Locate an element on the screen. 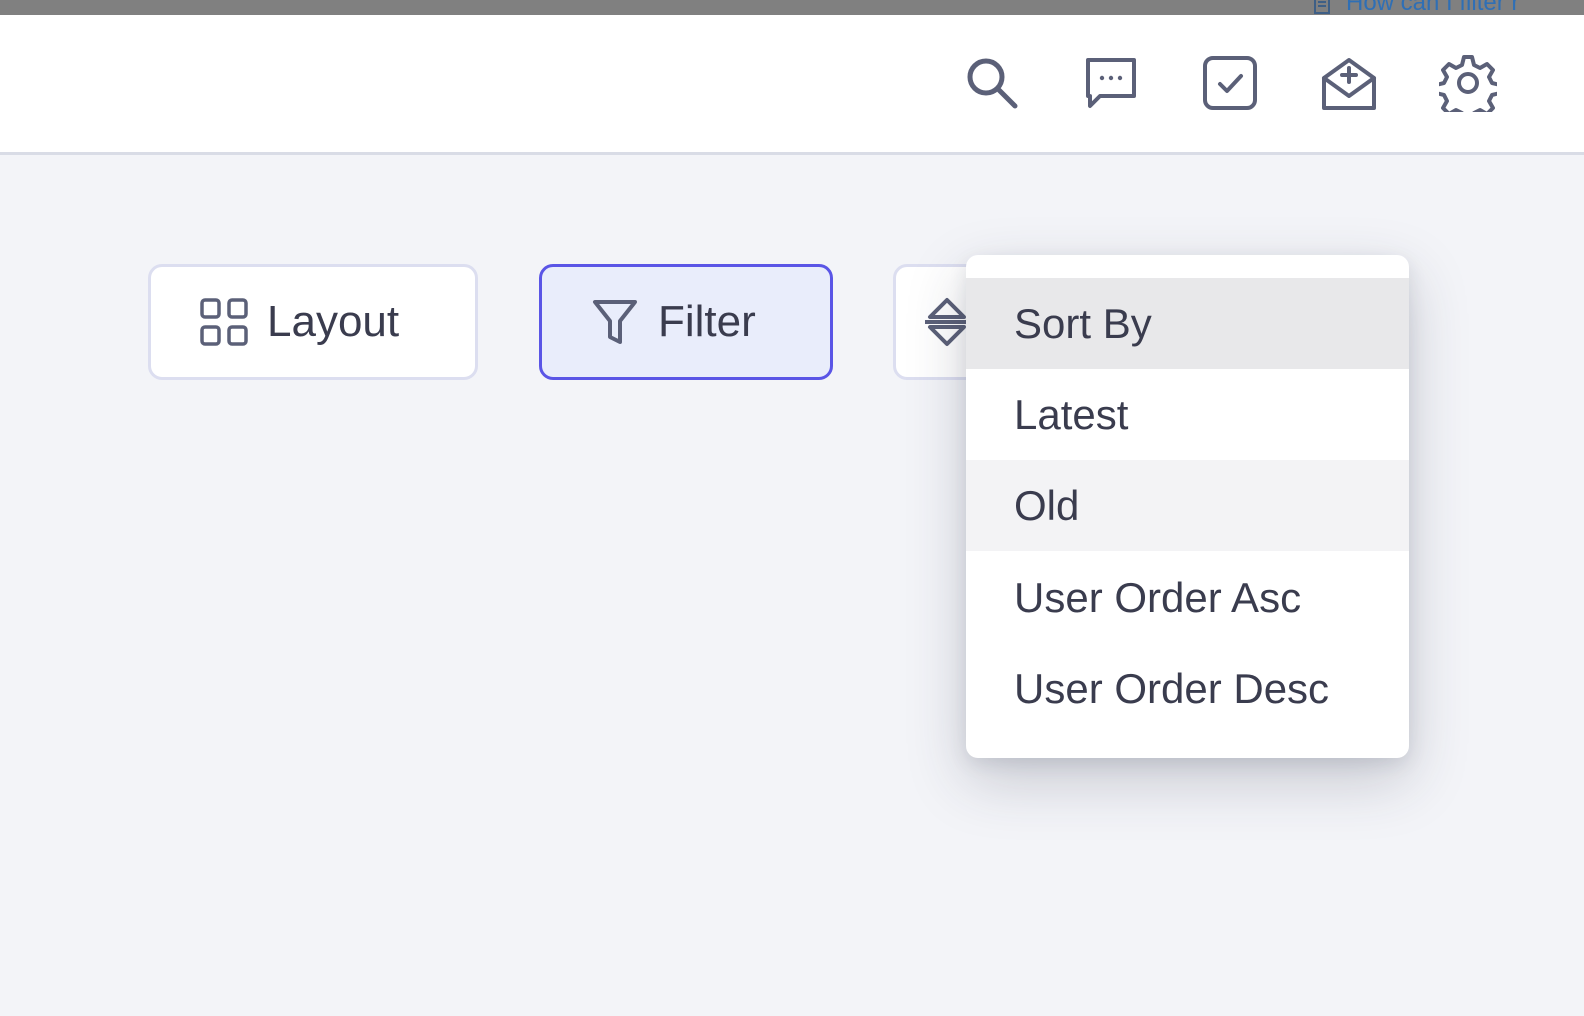 This screenshot has width=1584, height=1016. filter-button-label: Filter is located at coordinates (707, 321).